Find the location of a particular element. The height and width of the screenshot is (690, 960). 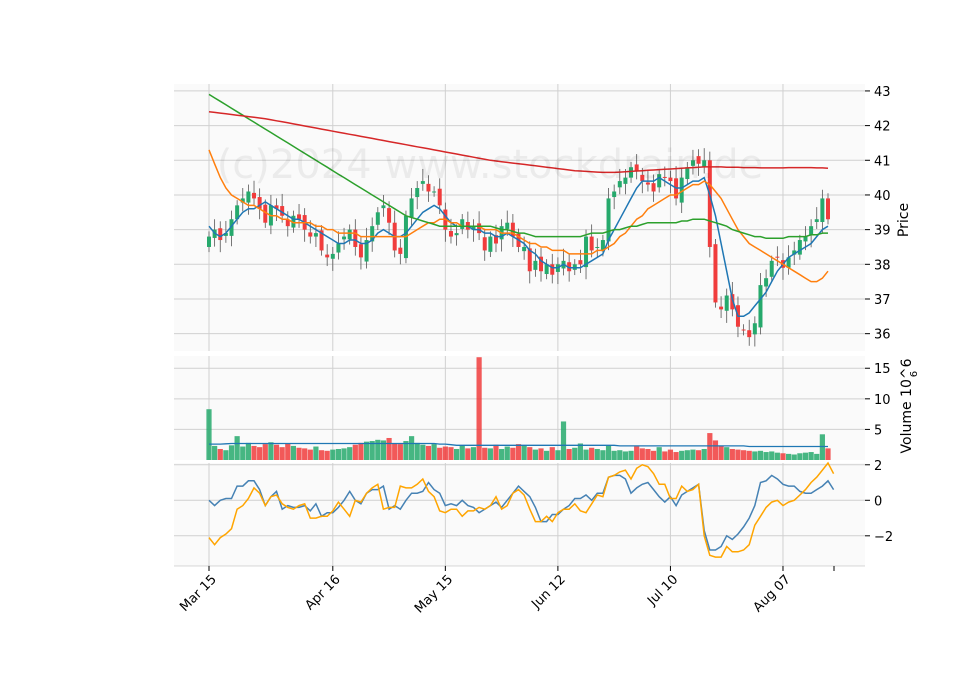

price-y-tick-label: 39 is located at coordinates (882, 231).